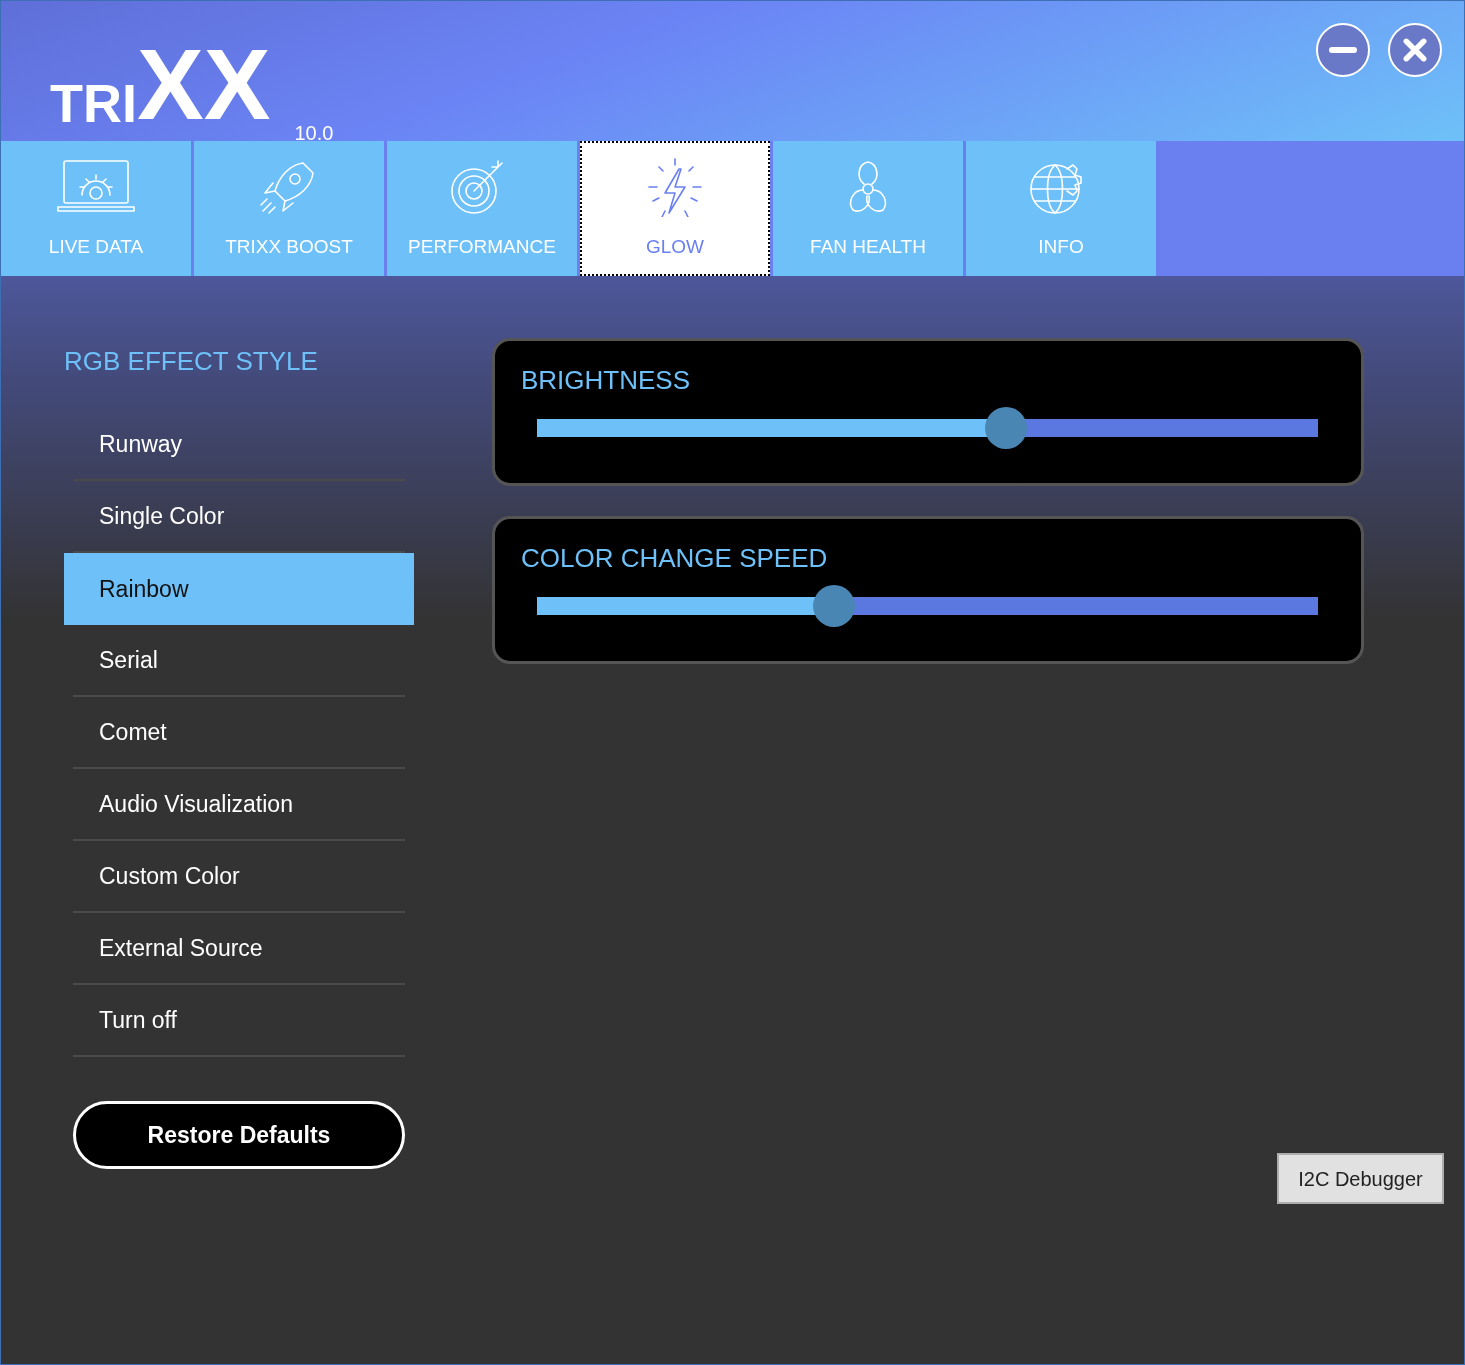 The height and width of the screenshot is (1365, 1465). I want to click on app-logo: TRIXX, so click(160, 84).